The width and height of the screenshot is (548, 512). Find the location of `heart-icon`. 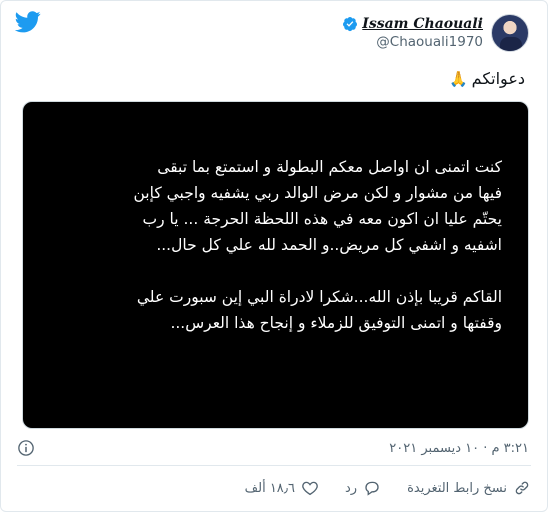

heart-icon is located at coordinates (310, 488).